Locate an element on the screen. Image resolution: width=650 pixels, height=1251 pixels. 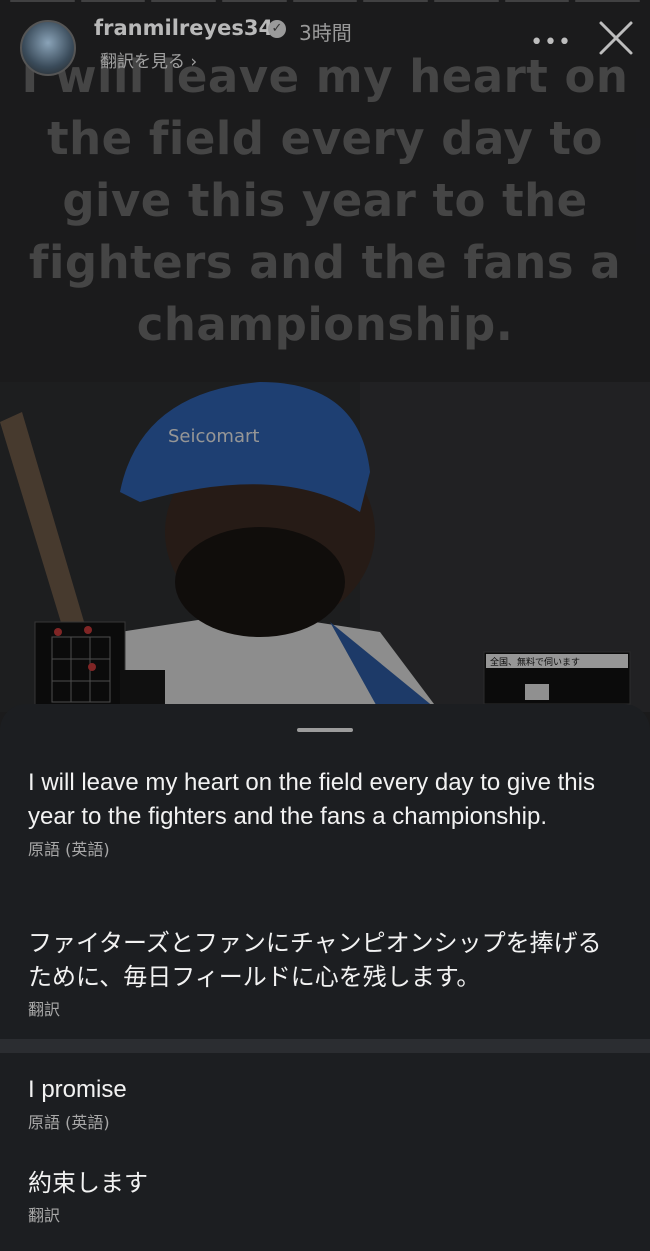
post-time: 3時間 is located at coordinates (325, 33).